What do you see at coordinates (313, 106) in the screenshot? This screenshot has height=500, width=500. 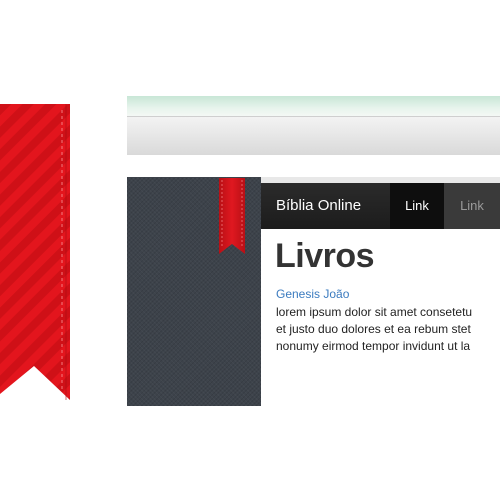 I see `top-glow` at bounding box center [313, 106].